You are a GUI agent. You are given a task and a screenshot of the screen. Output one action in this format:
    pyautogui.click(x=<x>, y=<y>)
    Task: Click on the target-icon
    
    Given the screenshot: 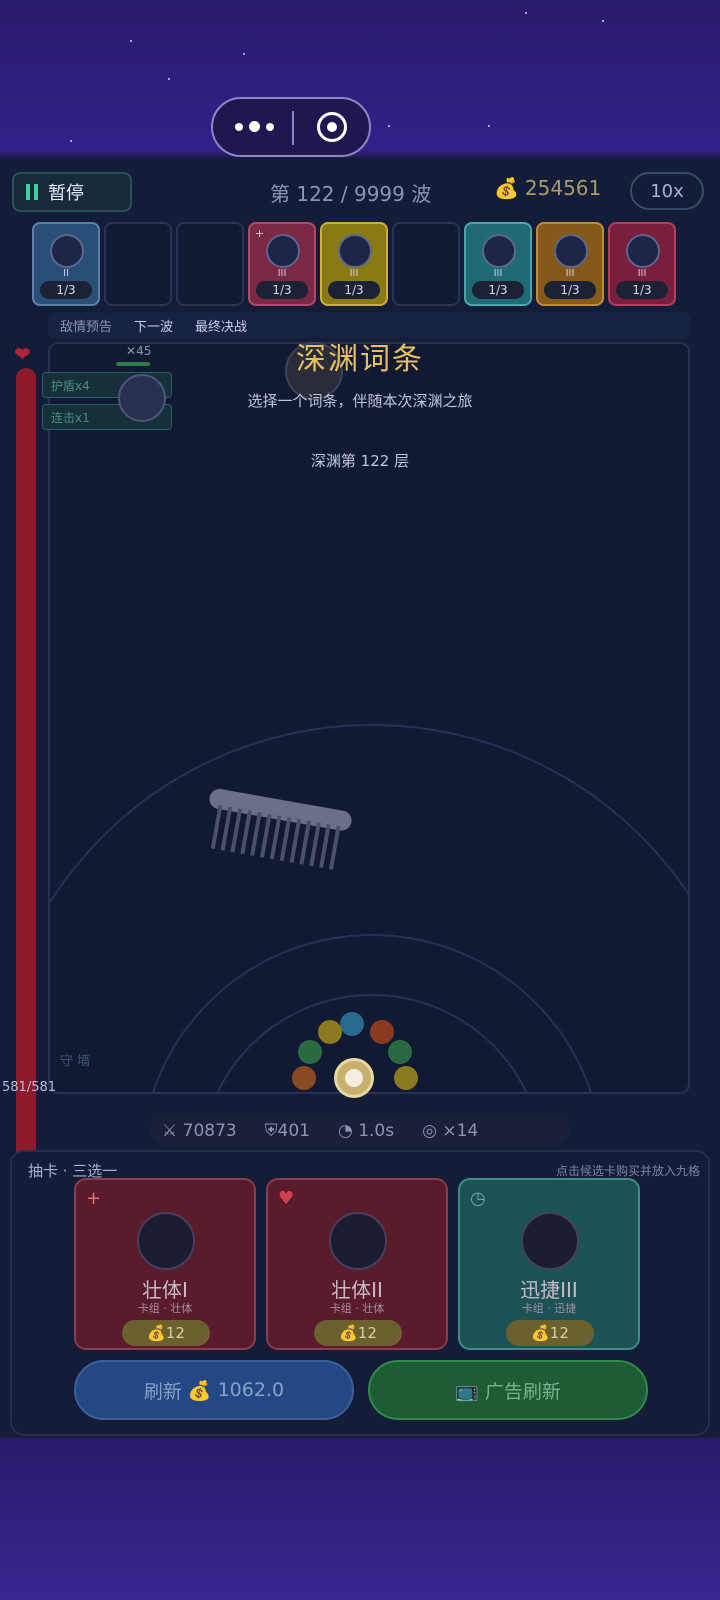 What is the action you would take?
    pyautogui.click(x=332, y=127)
    